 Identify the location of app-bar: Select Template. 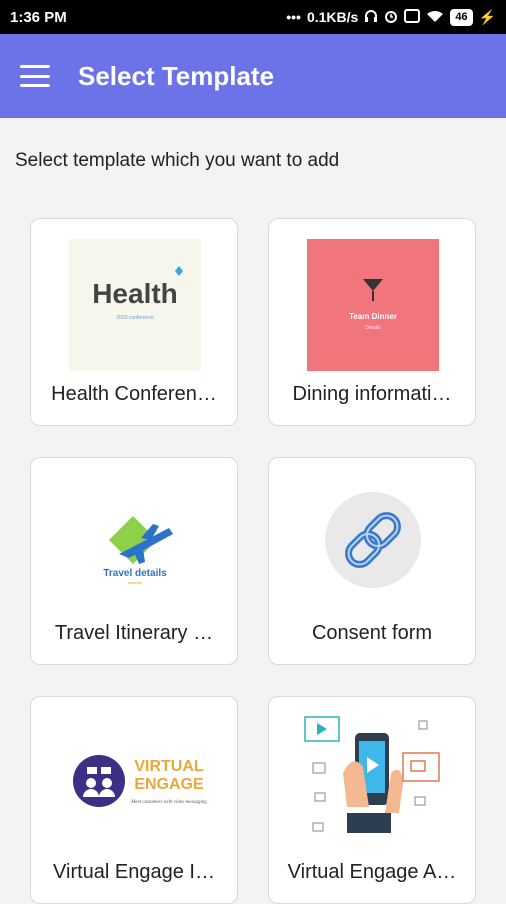
(253, 76).